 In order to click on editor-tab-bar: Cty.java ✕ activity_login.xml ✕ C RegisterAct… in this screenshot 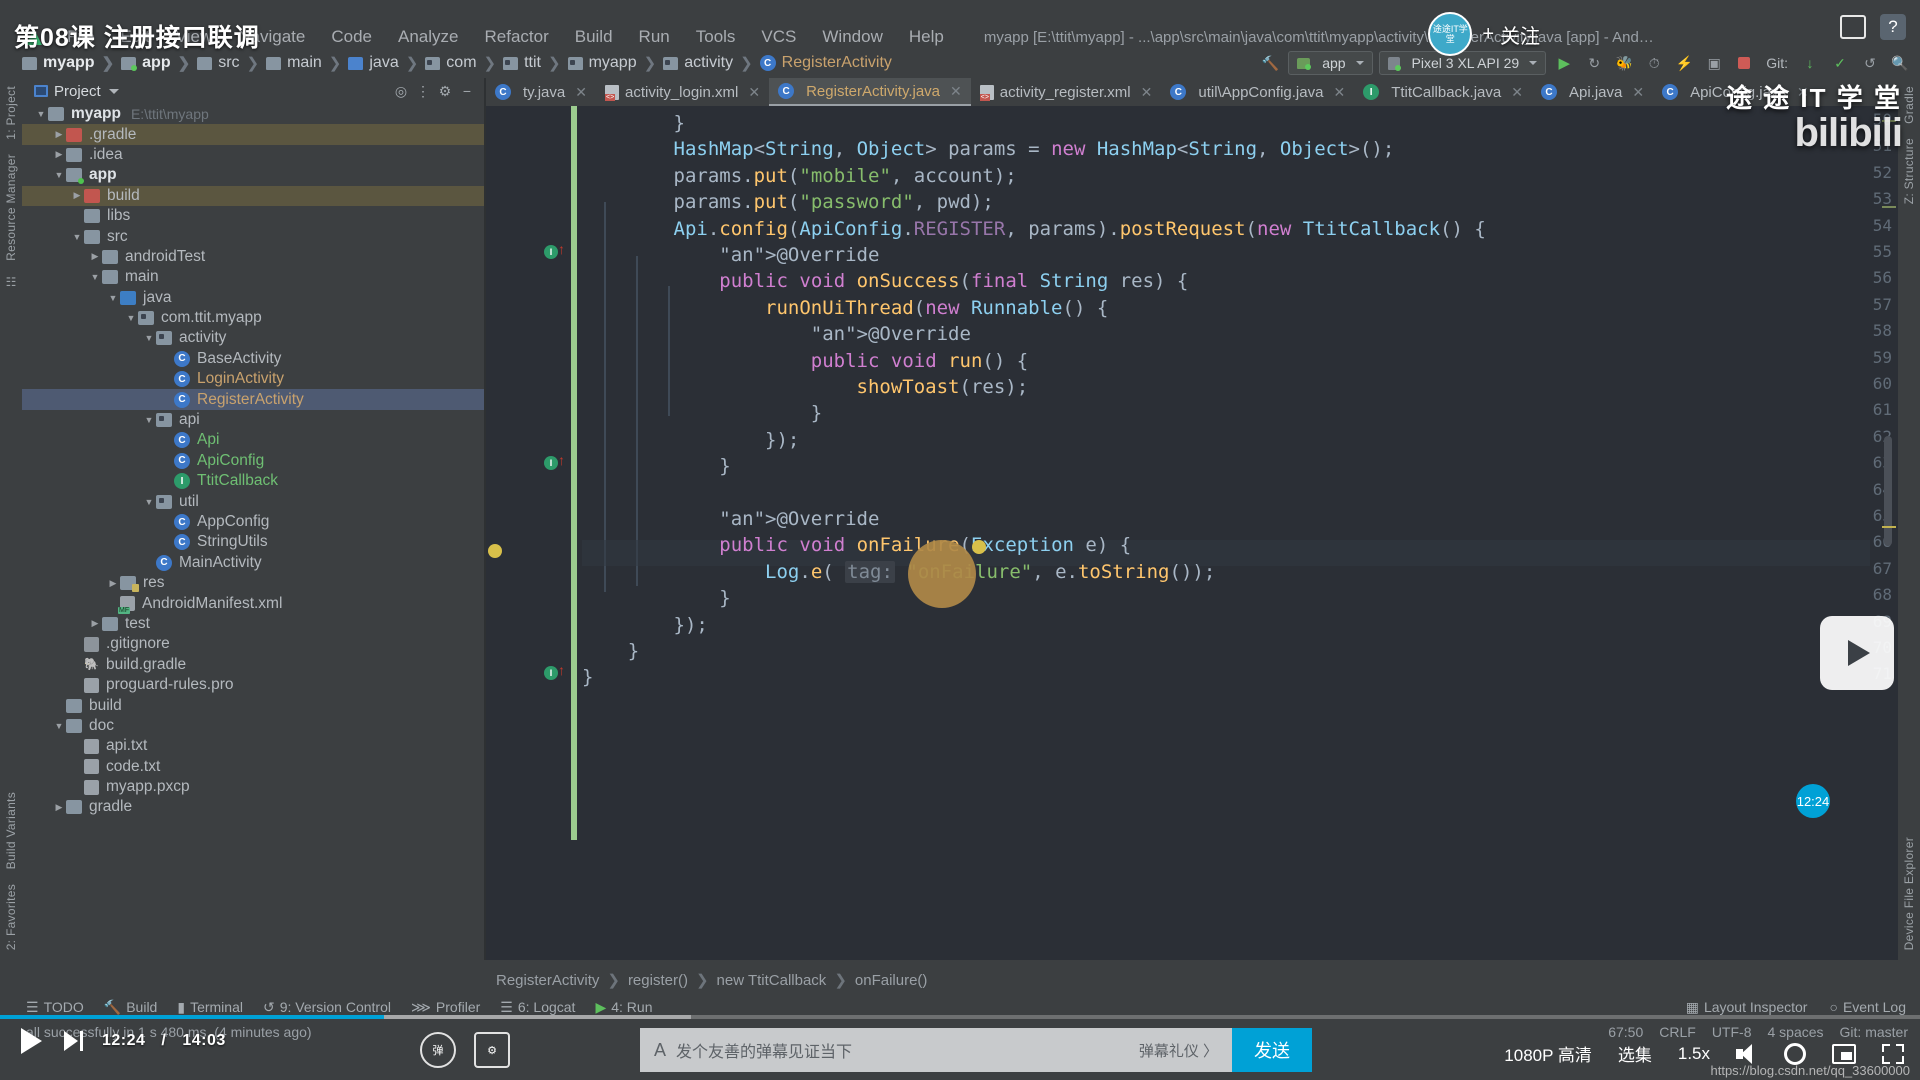, I will do `click(1192, 92)`.